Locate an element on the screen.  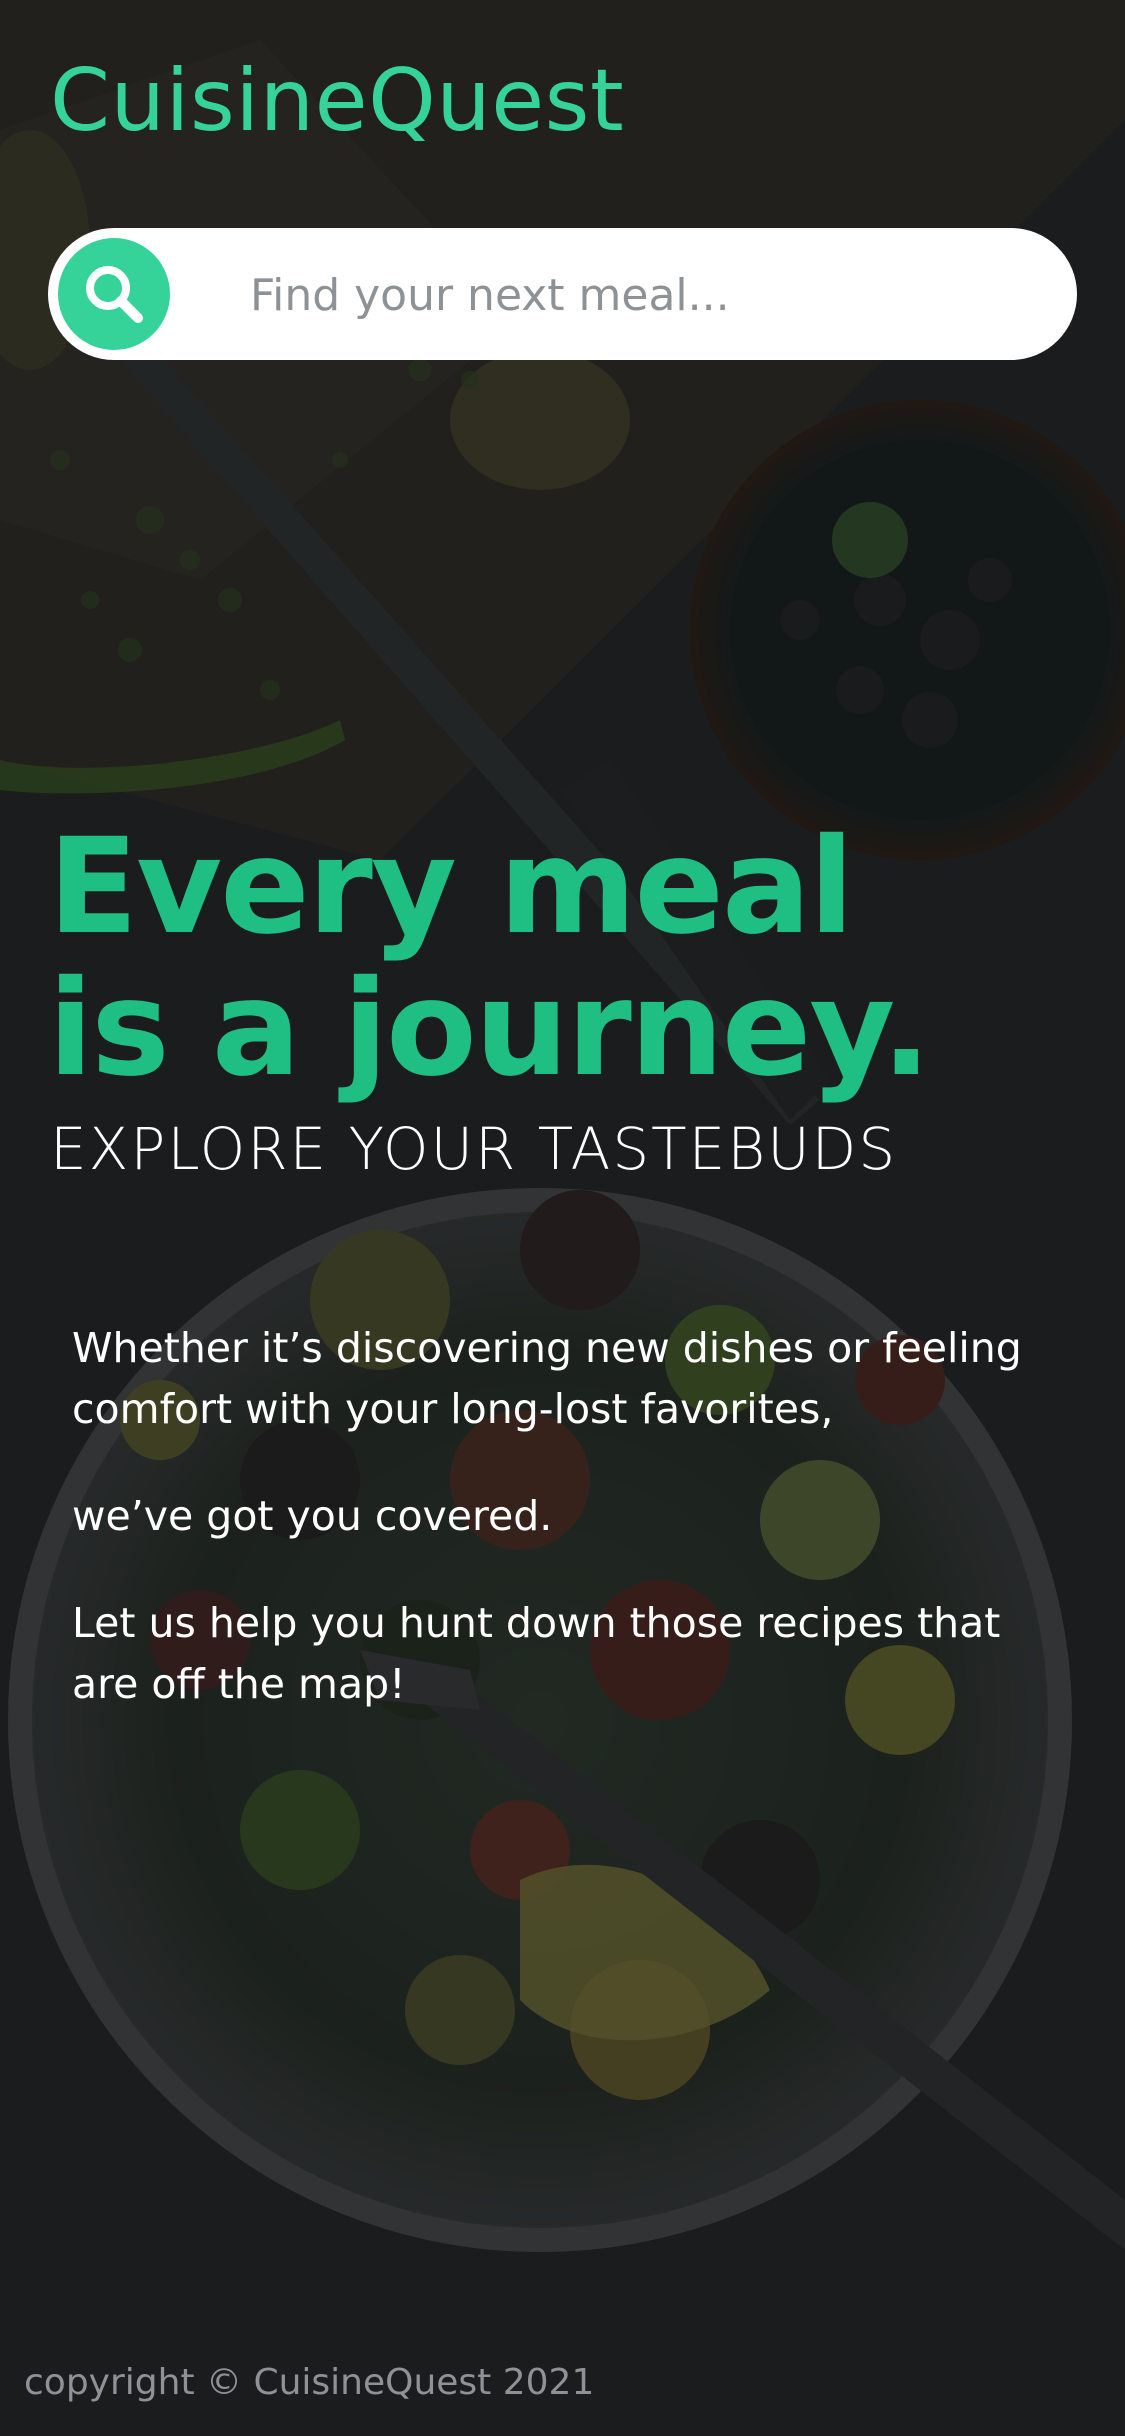
hero-tagline: EXPLORE YOUR TASTEBUDS is located at coordinates (474, 1149).